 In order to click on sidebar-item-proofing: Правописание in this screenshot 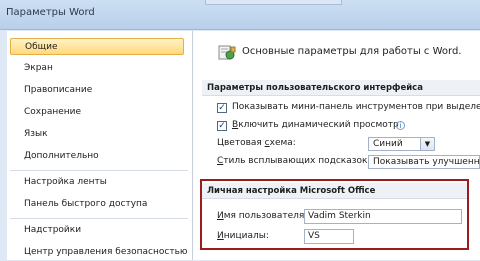, I will do `click(97, 90)`.